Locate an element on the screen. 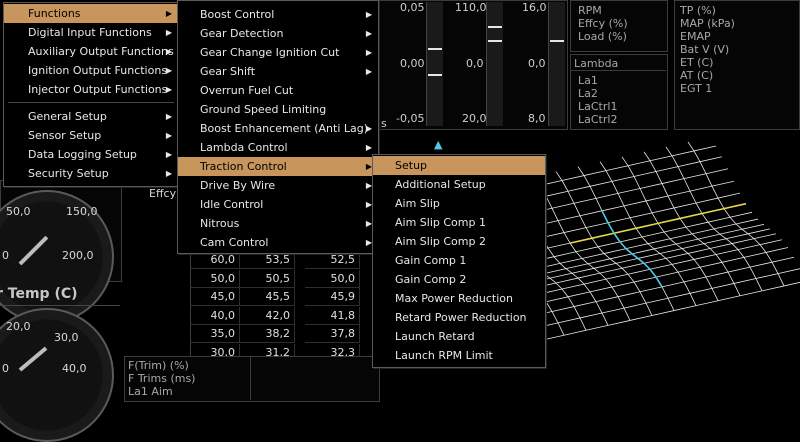 The width and height of the screenshot is (800, 442). menu-item-gear-shift: Gear Shift ▶ is located at coordinates (278, 71).